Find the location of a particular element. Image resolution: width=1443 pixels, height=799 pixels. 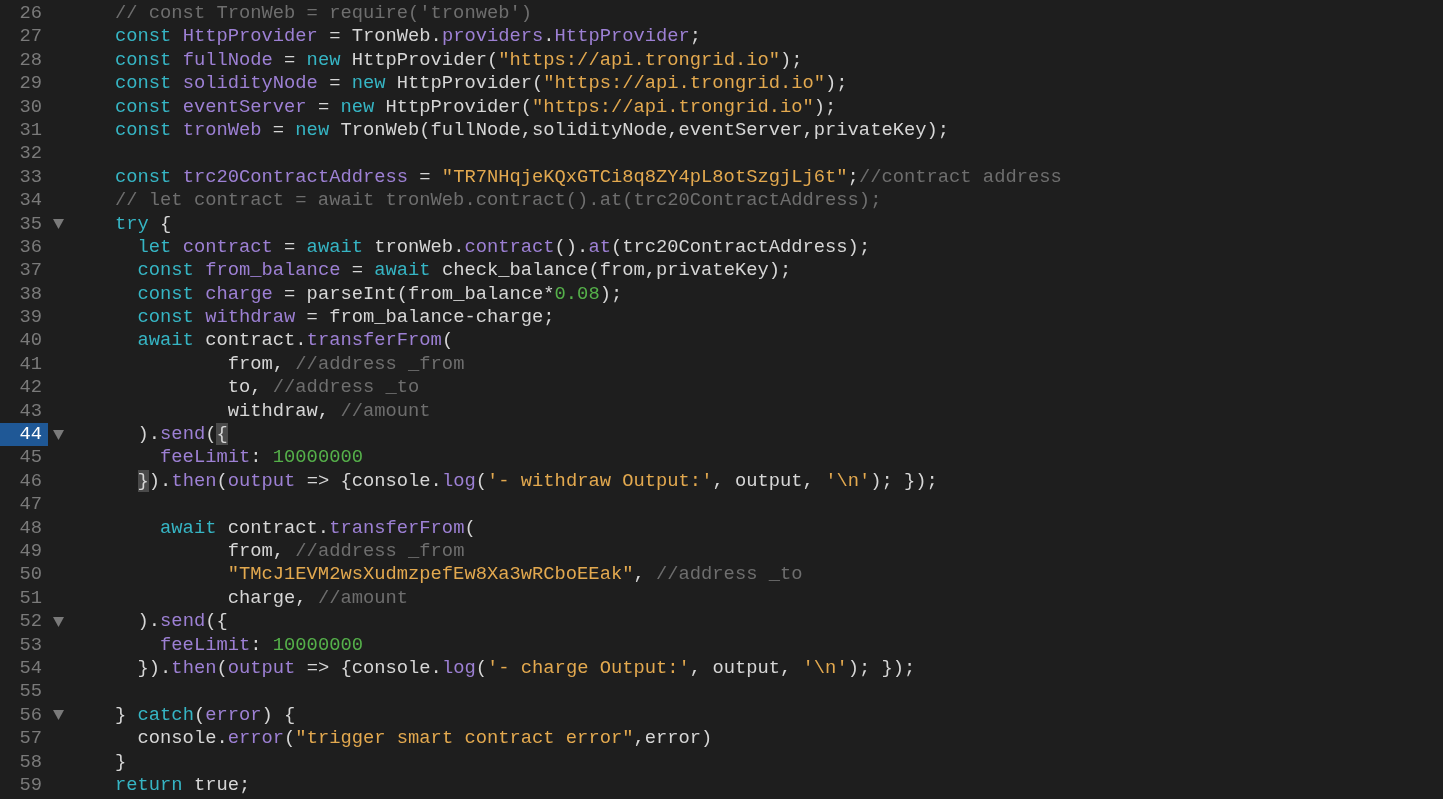

line-number: 49 is located at coordinates (30, 552).